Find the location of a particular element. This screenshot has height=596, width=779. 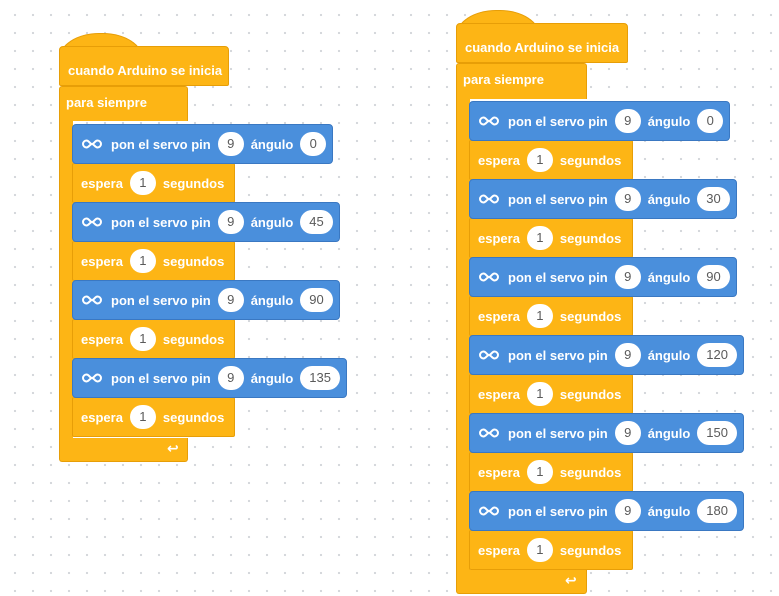

servo-block: pon el servo pin 9 ángulo 135 is located at coordinates (209, 378).